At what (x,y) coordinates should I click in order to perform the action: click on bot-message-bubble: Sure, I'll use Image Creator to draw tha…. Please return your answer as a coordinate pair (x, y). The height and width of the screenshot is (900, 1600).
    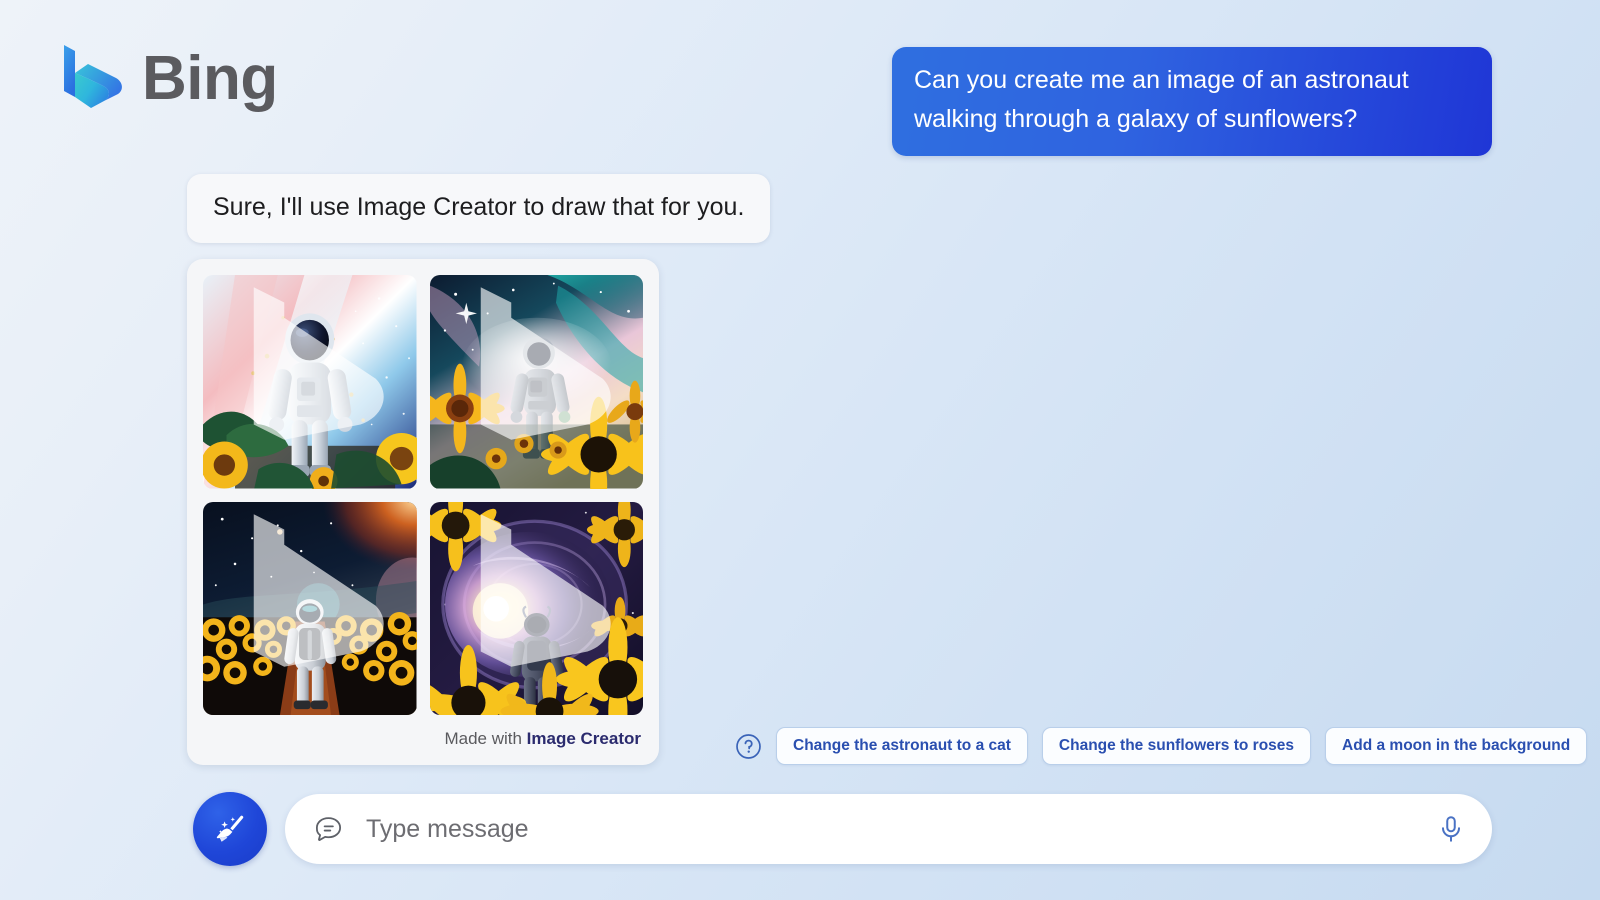
    Looking at the image, I should click on (479, 208).